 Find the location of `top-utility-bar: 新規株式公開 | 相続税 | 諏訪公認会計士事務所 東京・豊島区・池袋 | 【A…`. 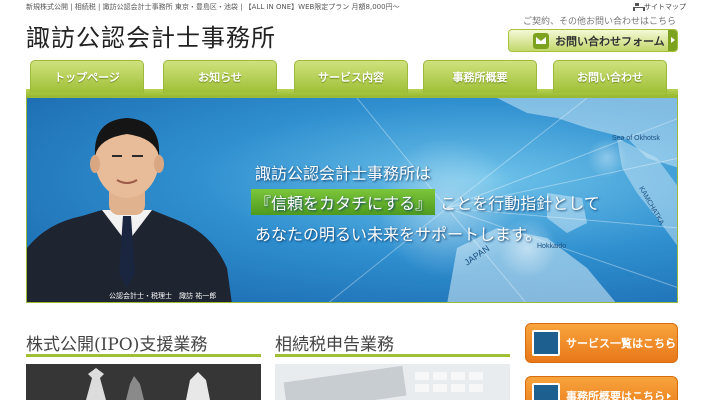

top-utility-bar: 新規株式公開 | 相続税 | 諏訪公認会計士事務所 東京・豊島区・池袋 | 【A… is located at coordinates (356, 8).